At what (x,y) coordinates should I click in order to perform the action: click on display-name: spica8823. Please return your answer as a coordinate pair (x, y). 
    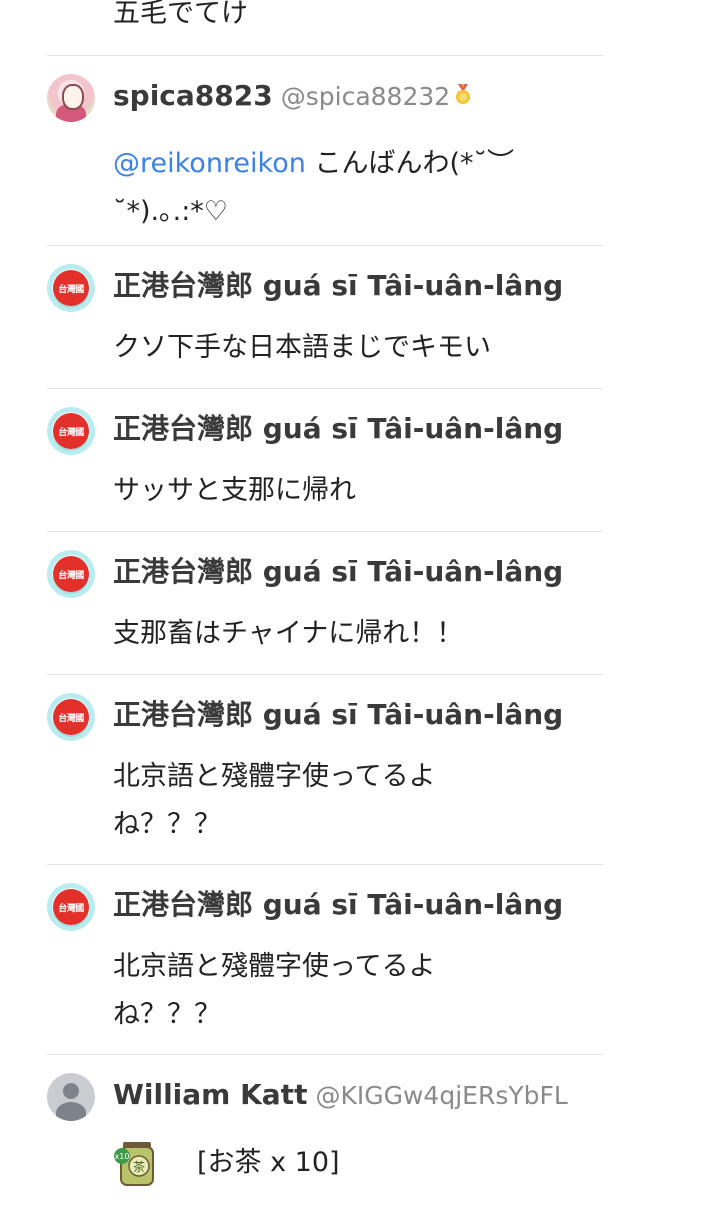
    Looking at the image, I should click on (193, 95).